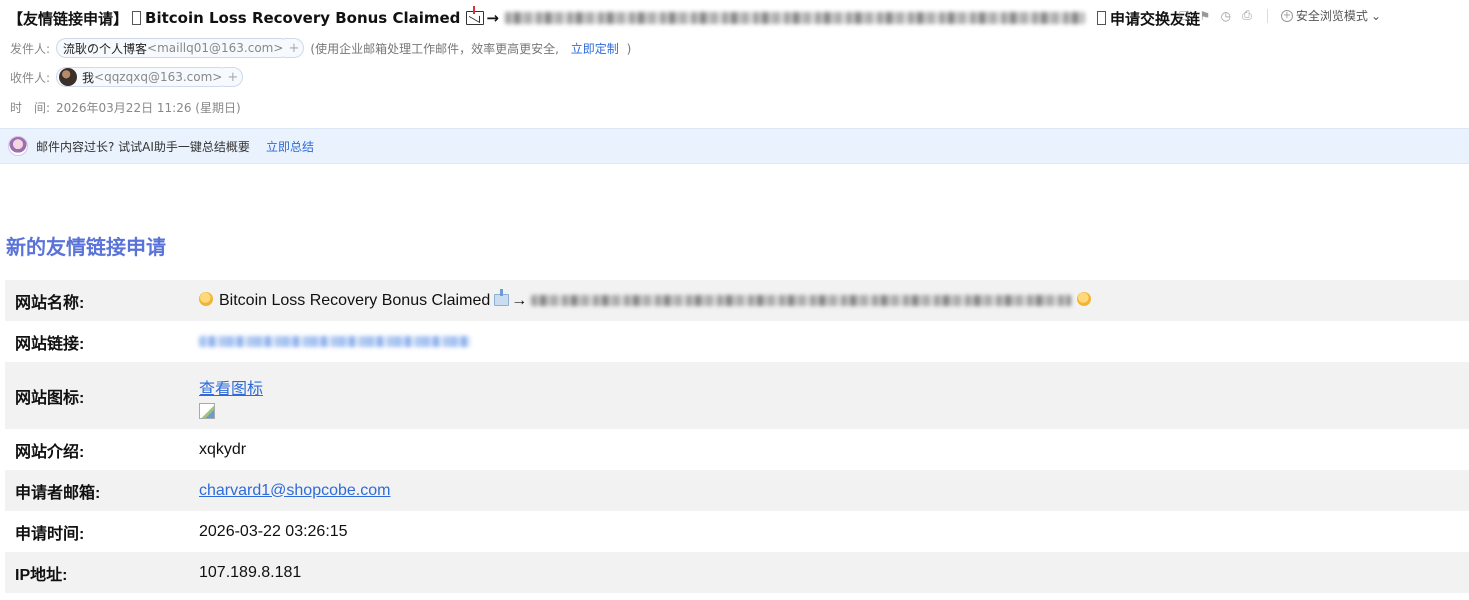 The width and height of the screenshot is (1469, 600). I want to click on table-row: IP地址: 107.189.8.181, so click(737, 572).